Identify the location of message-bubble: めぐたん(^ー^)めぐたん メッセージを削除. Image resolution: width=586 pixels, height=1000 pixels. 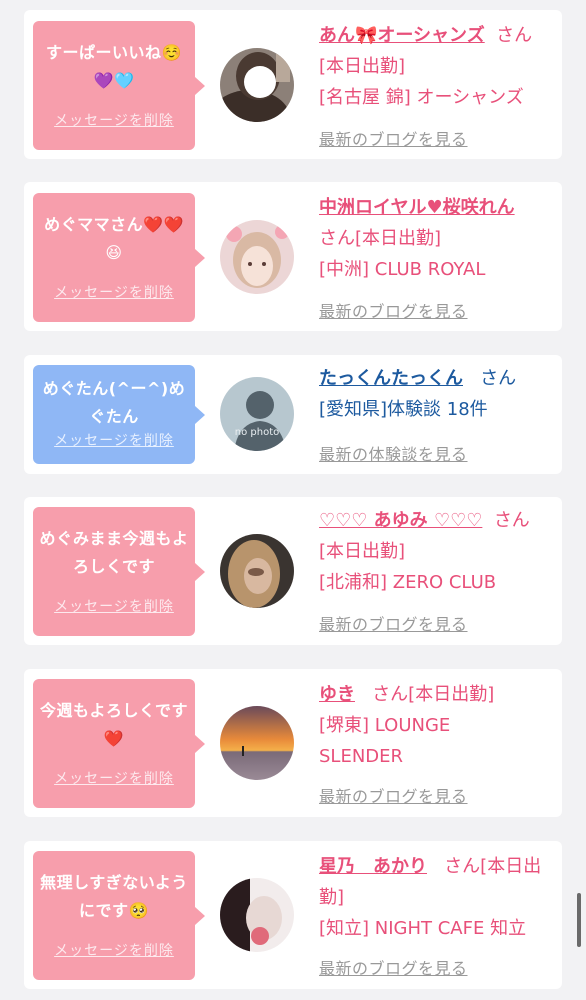
(119, 414).